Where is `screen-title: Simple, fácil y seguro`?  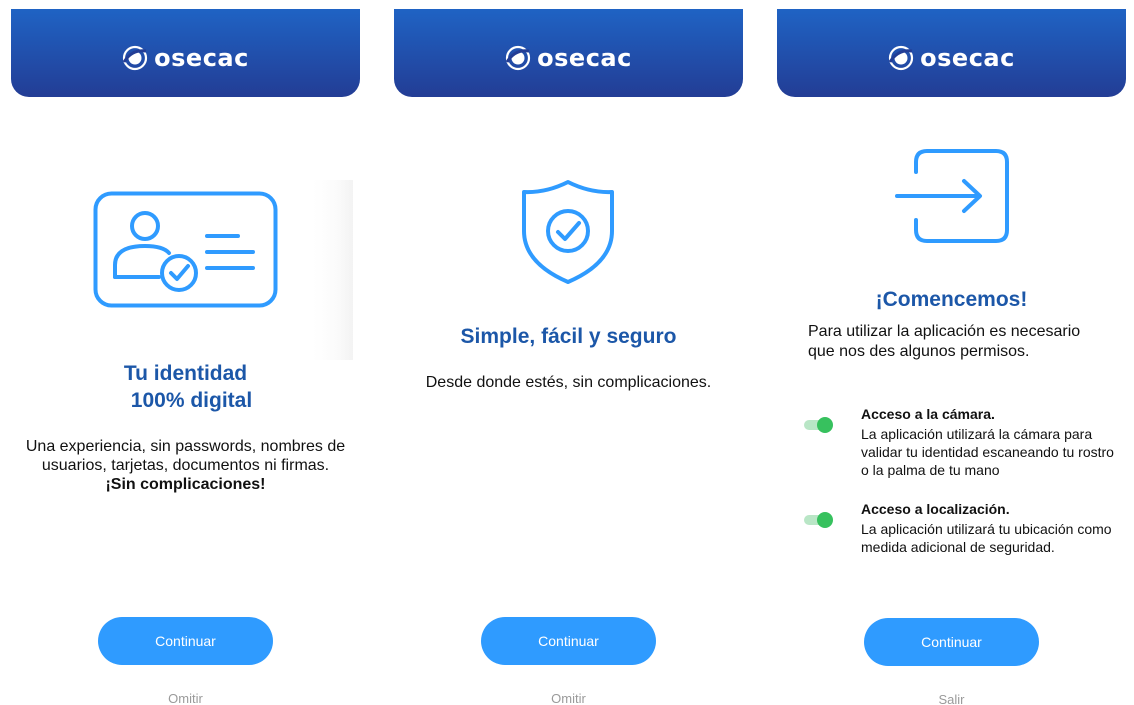 screen-title: Simple, fácil y seguro is located at coordinates (568, 336).